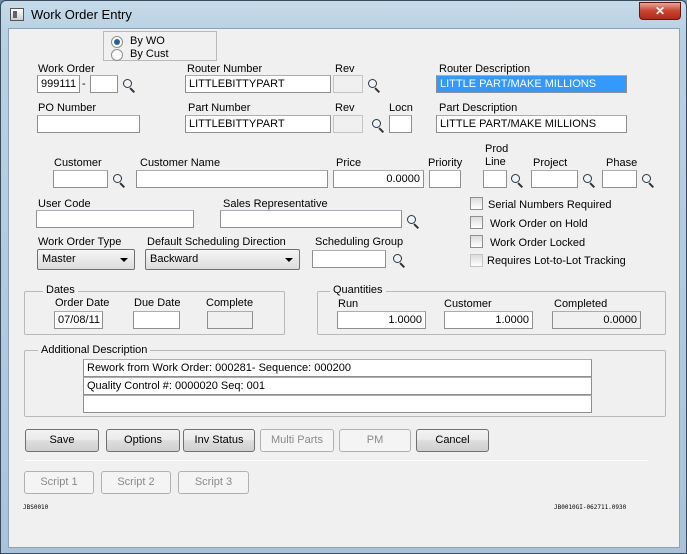 The image size is (687, 554). I want to click on locked-checkbox, so click(476, 241).